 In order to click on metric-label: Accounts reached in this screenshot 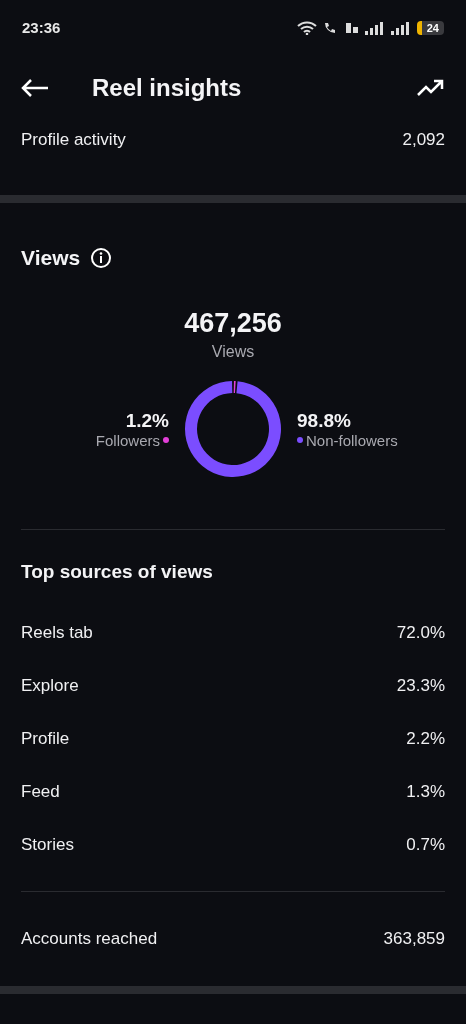, I will do `click(89, 939)`.